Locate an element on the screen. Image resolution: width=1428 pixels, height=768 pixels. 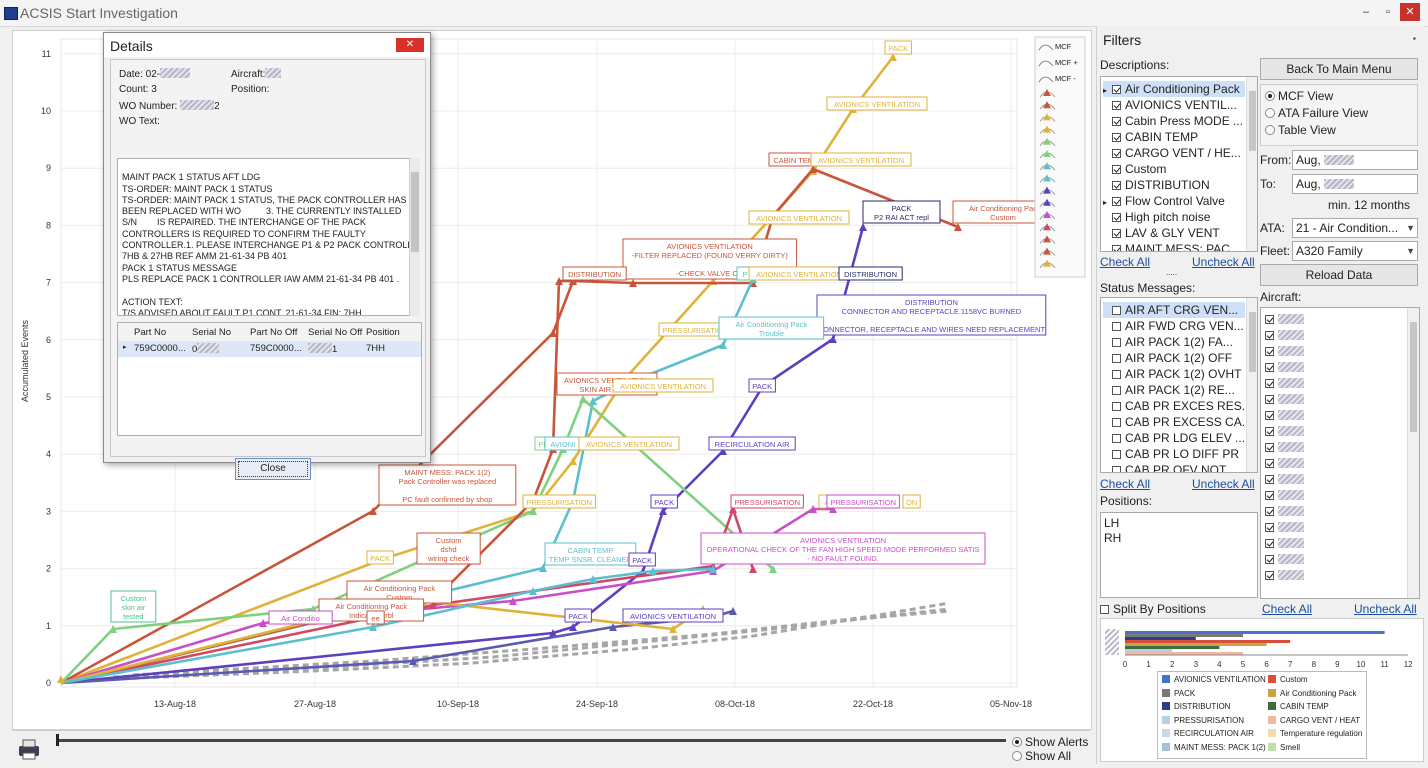
timeline-slider is located at coordinates (531, 740).